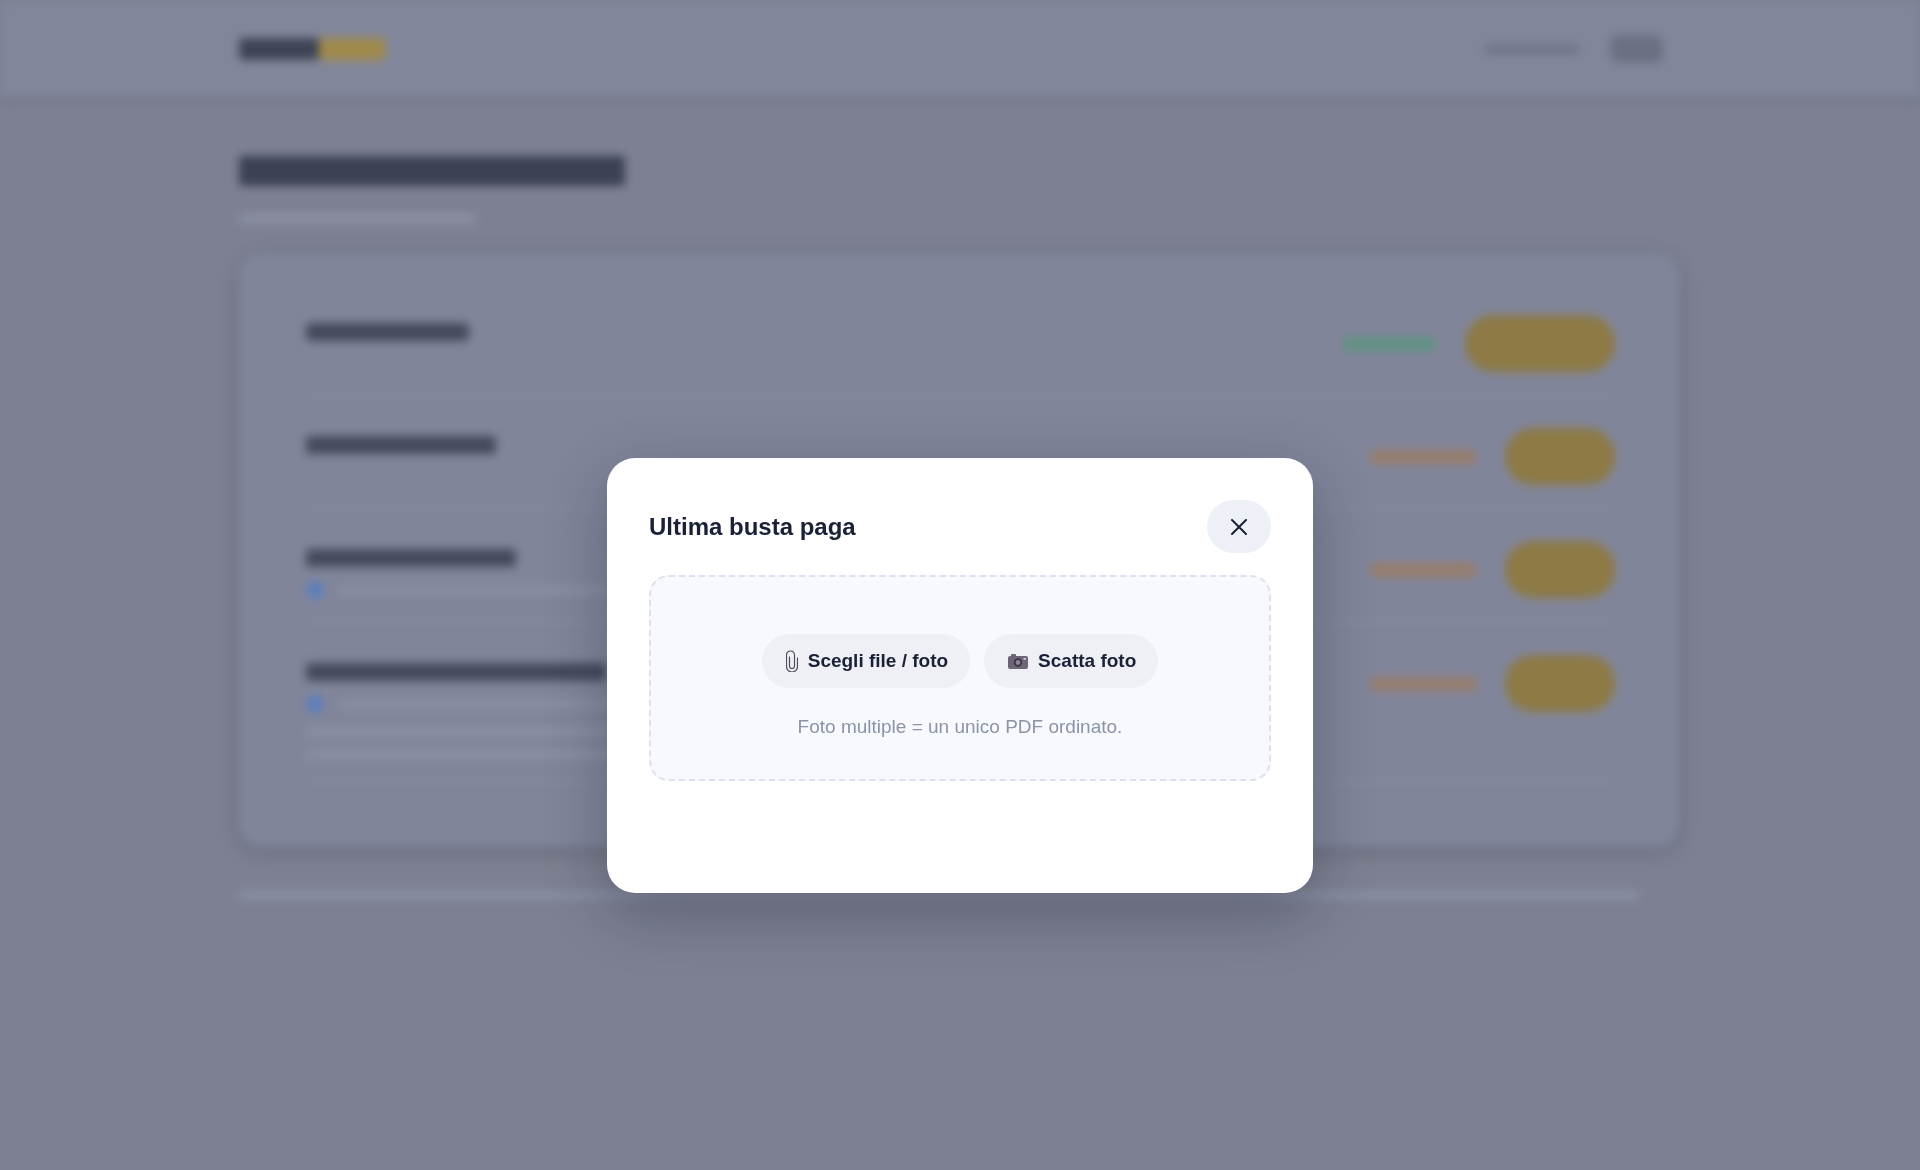  What do you see at coordinates (791, 661) in the screenshot?
I see `paperclip-icon` at bounding box center [791, 661].